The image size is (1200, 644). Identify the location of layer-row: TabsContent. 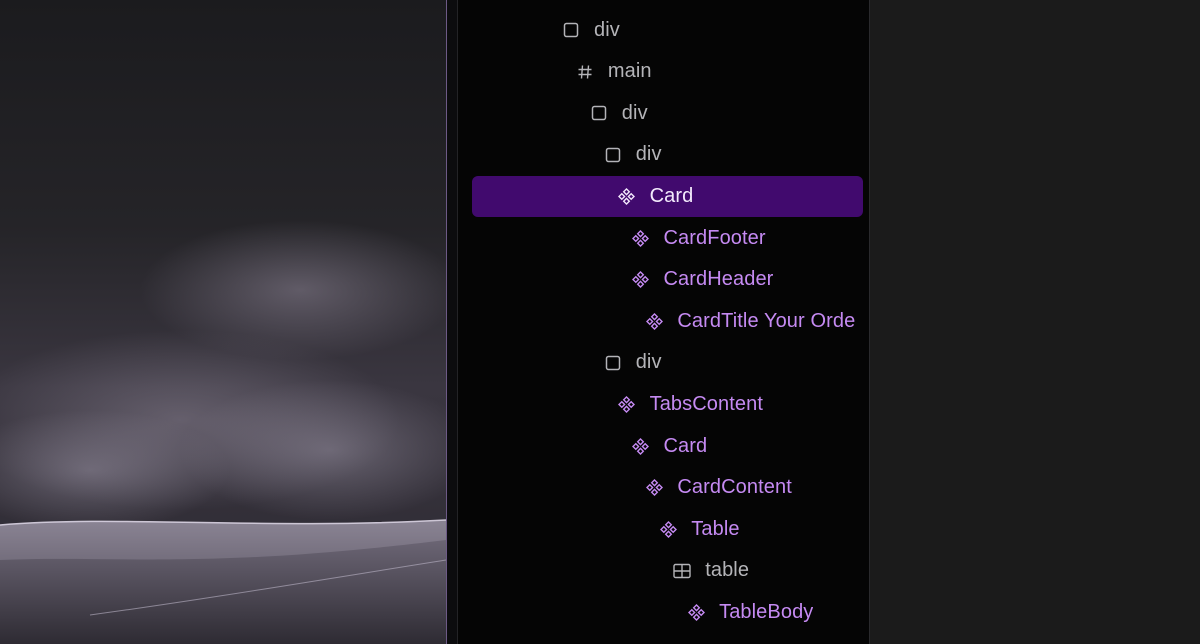
(667, 404).